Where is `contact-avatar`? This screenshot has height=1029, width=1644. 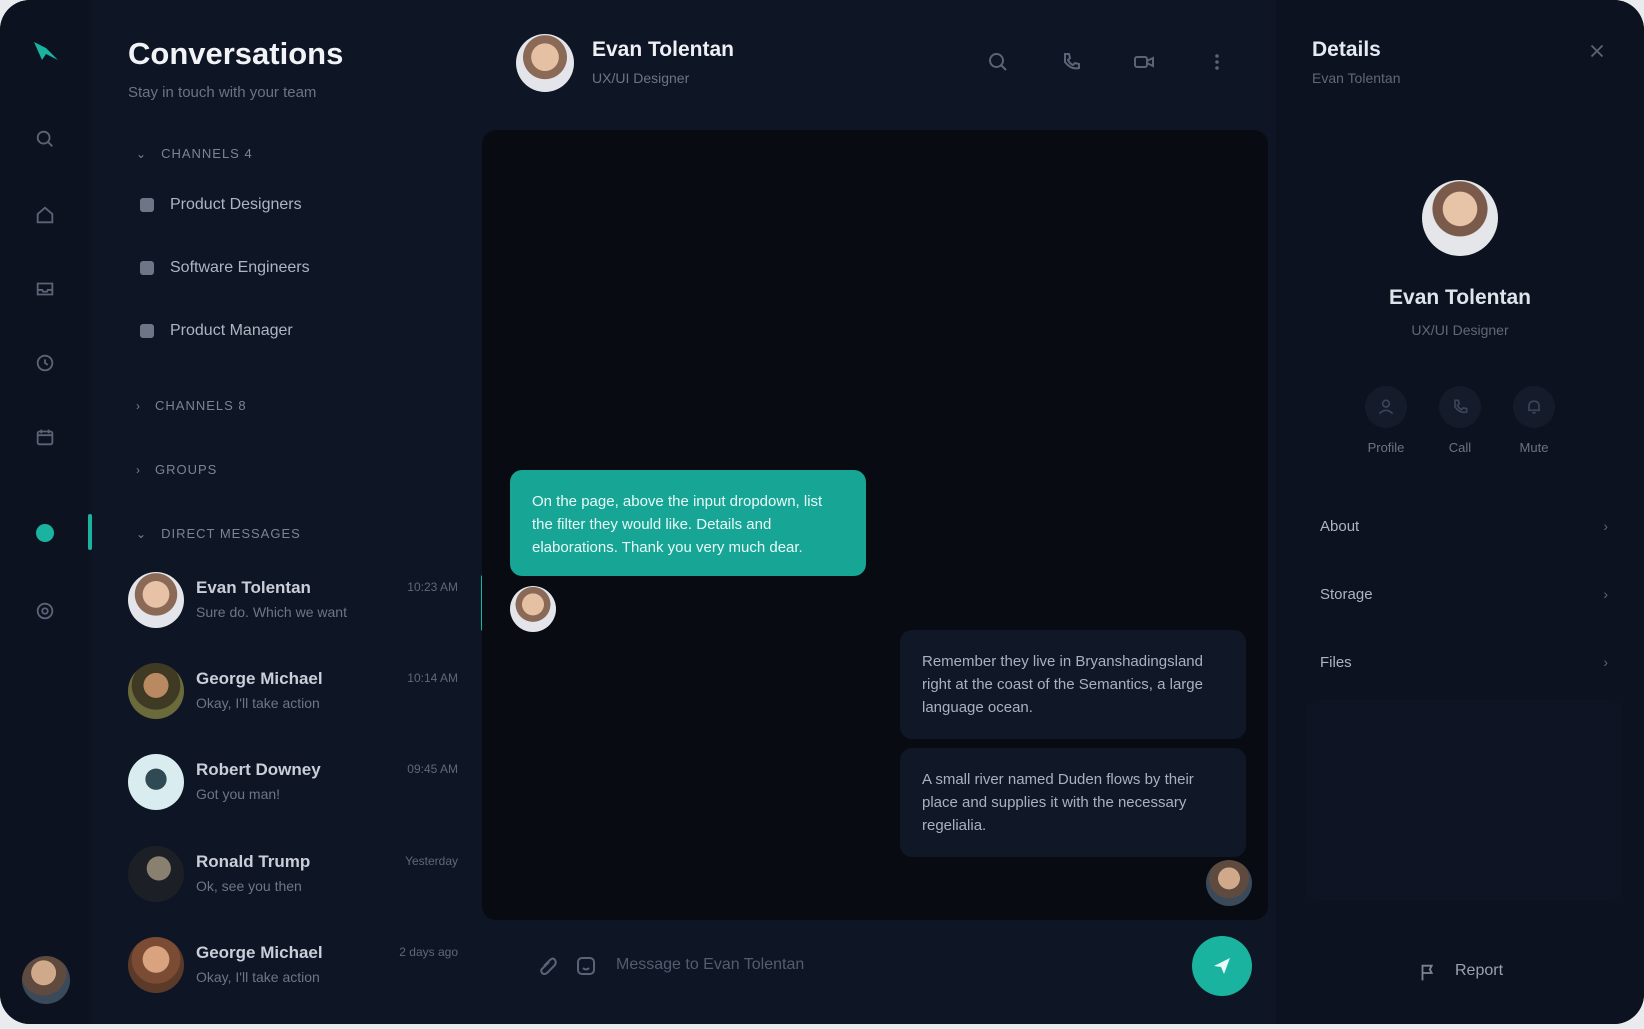 contact-avatar is located at coordinates (545, 63).